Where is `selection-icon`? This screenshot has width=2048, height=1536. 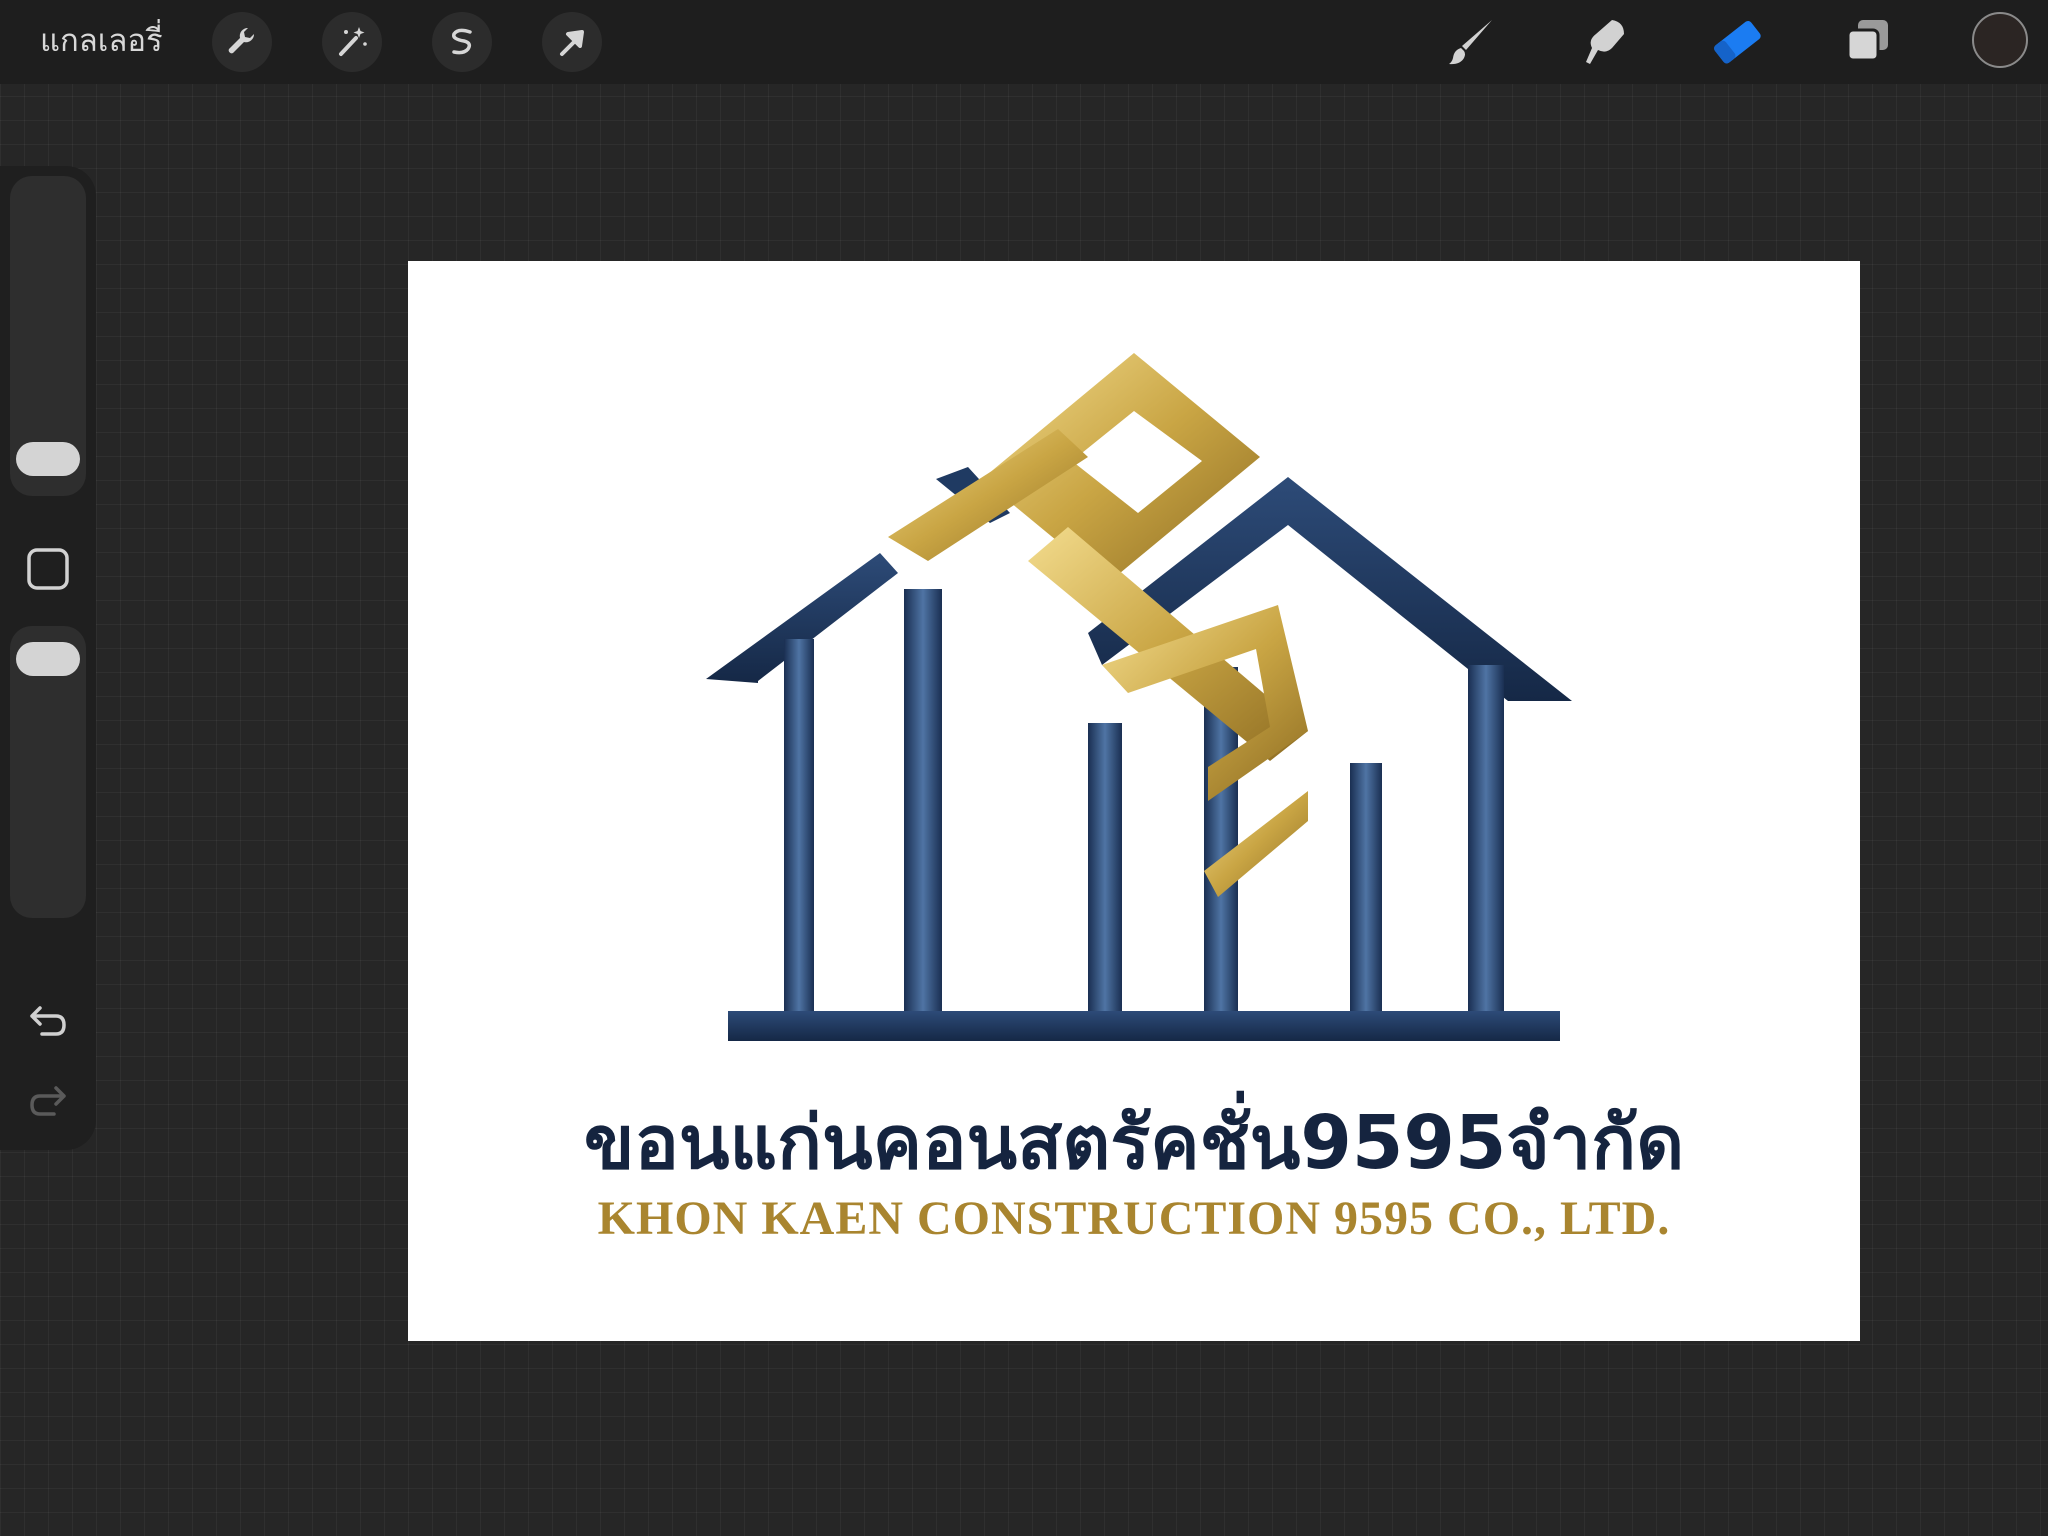
selection-icon is located at coordinates (461, 41).